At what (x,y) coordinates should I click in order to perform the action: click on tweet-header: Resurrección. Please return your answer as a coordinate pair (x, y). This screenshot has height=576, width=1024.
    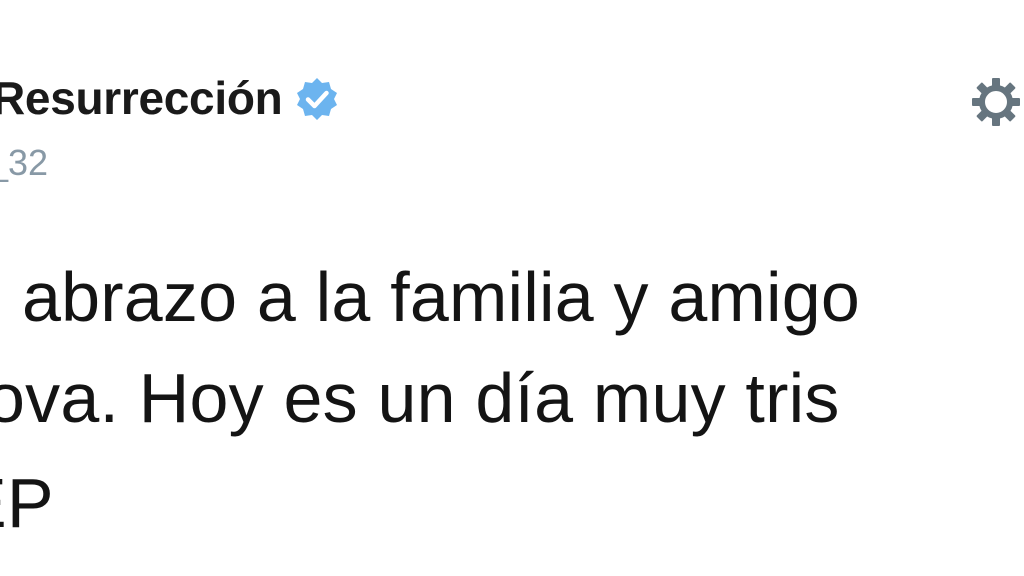
    Looking at the image, I should click on (170, 98).